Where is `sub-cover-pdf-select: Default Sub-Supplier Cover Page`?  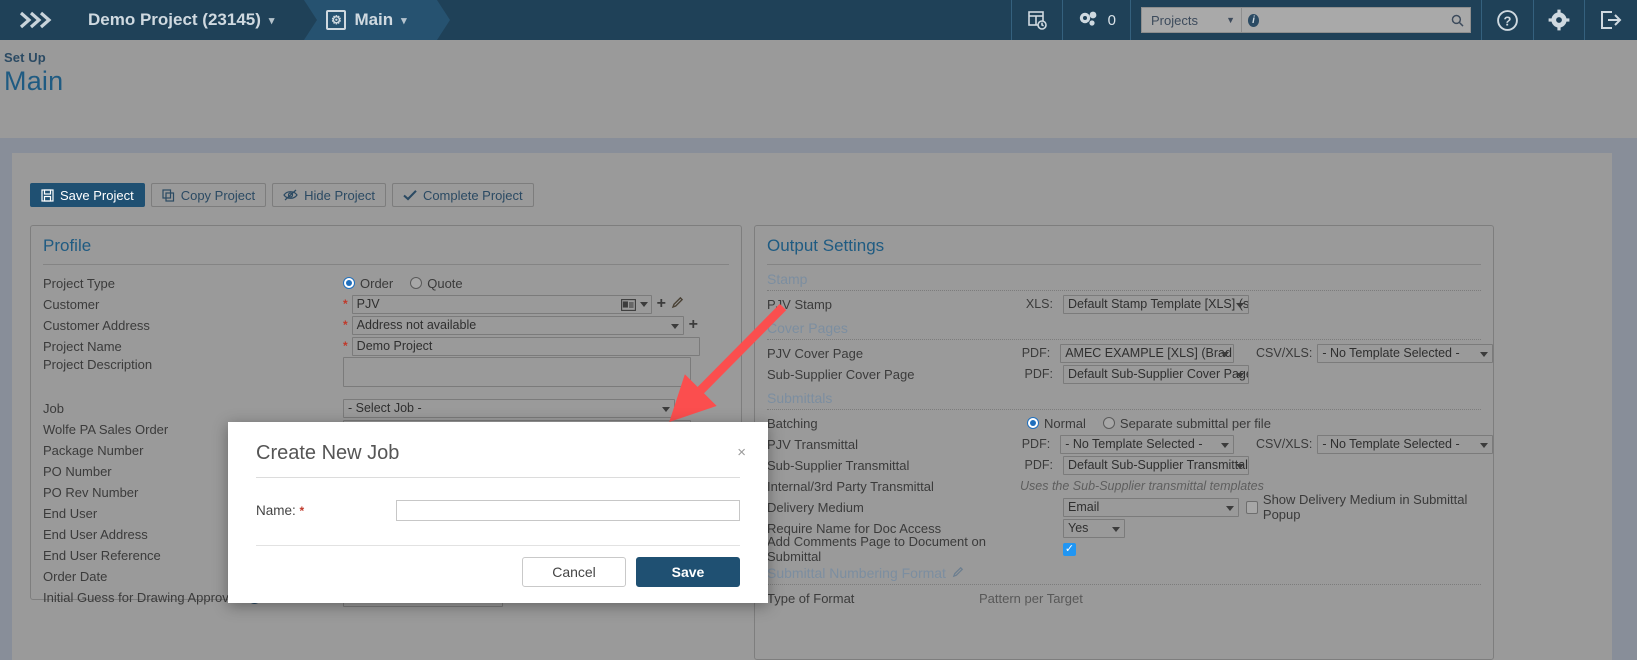
sub-cover-pdf-select: Default Sub-Supplier Cover Page is located at coordinates (1156, 374).